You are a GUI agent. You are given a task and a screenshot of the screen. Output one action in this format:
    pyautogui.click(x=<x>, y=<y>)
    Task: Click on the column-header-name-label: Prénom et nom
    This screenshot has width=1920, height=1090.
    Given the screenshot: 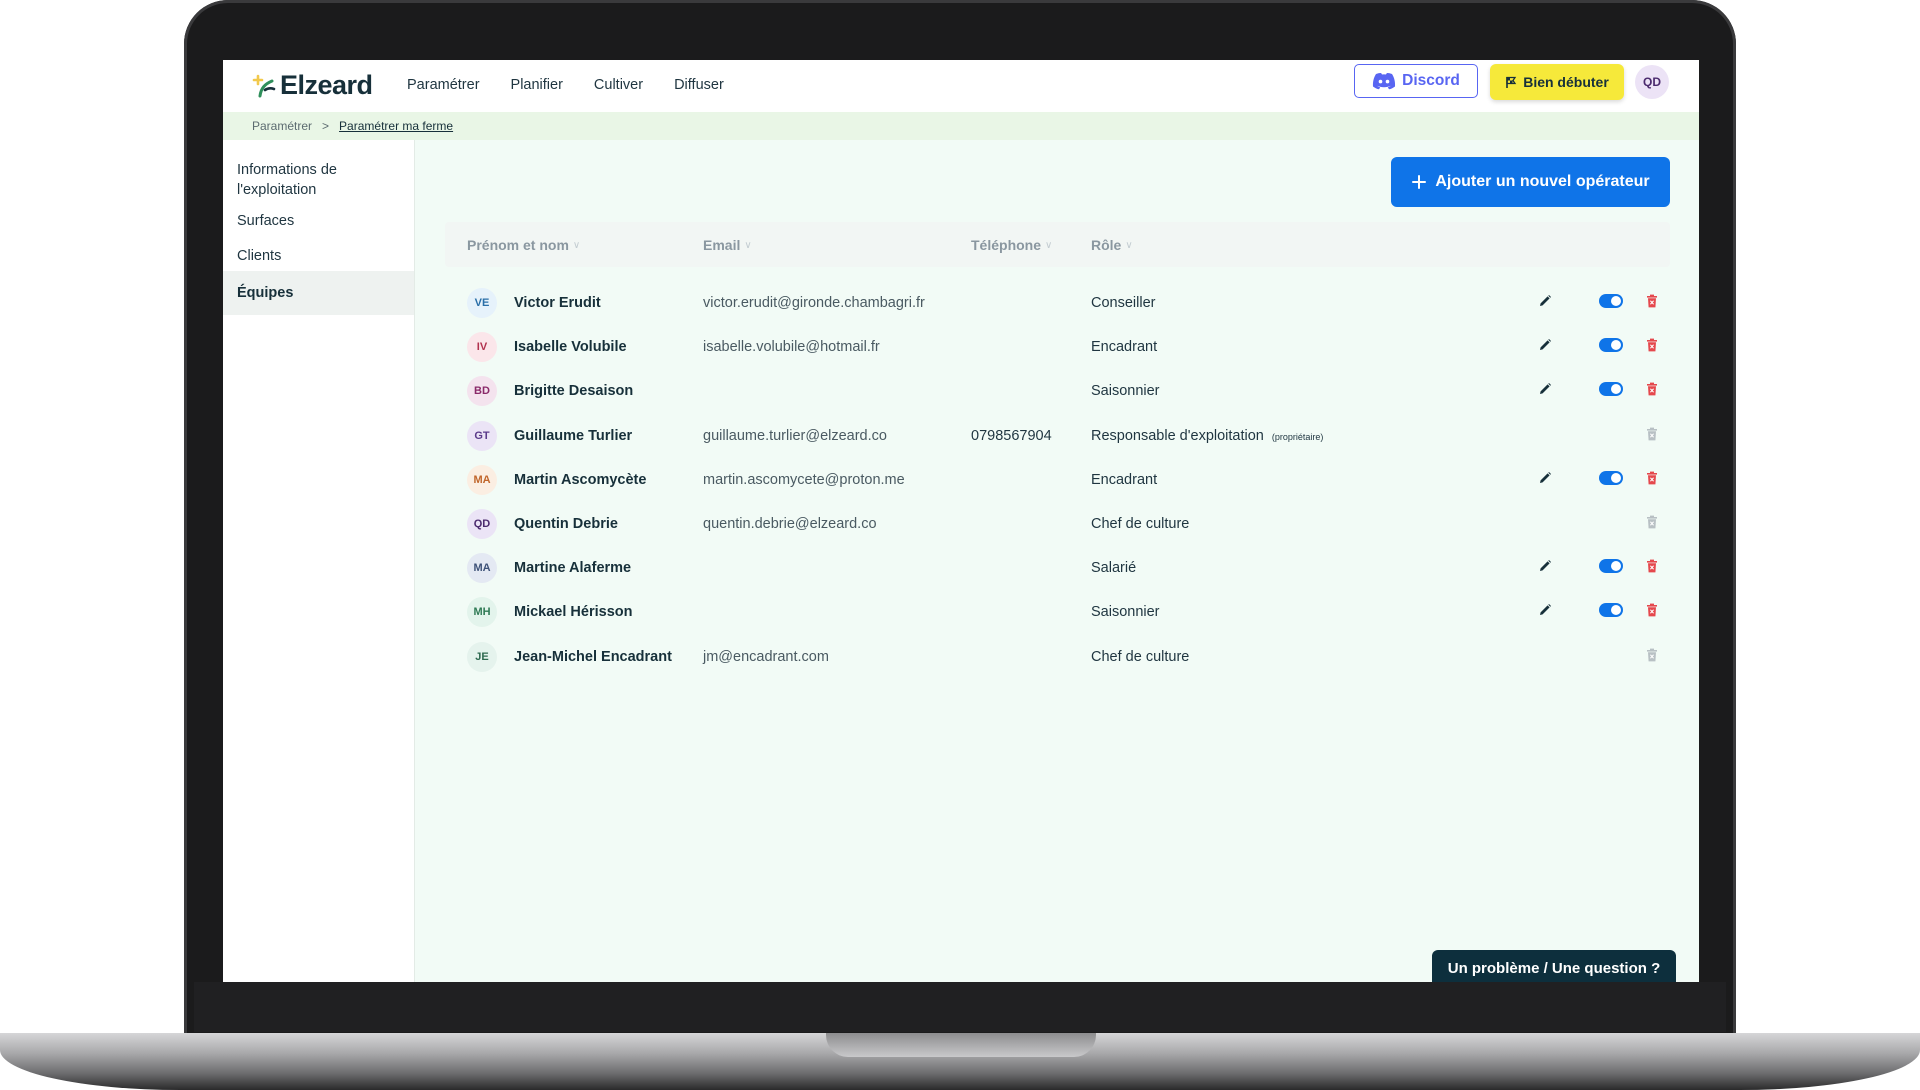 What is the action you would take?
    pyautogui.click(x=518, y=245)
    